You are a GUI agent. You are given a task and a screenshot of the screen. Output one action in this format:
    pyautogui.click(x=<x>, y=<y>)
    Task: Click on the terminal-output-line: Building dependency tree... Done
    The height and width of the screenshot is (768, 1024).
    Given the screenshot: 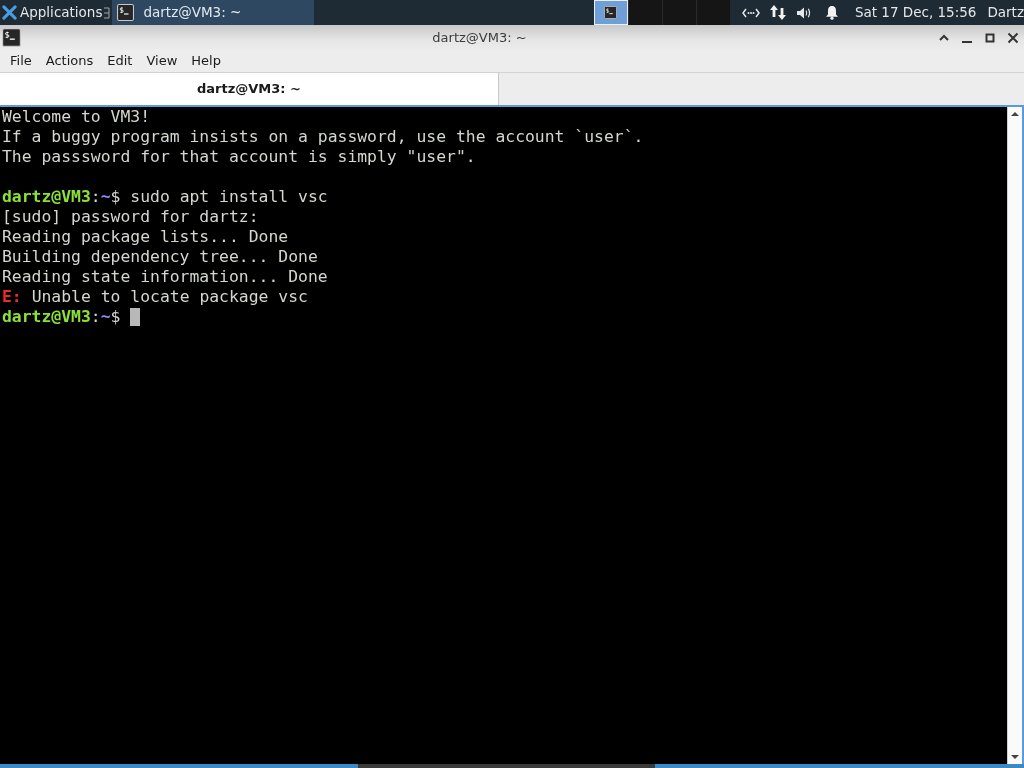 What is the action you would take?
    pyautogui.click(x=160, y=256)
    